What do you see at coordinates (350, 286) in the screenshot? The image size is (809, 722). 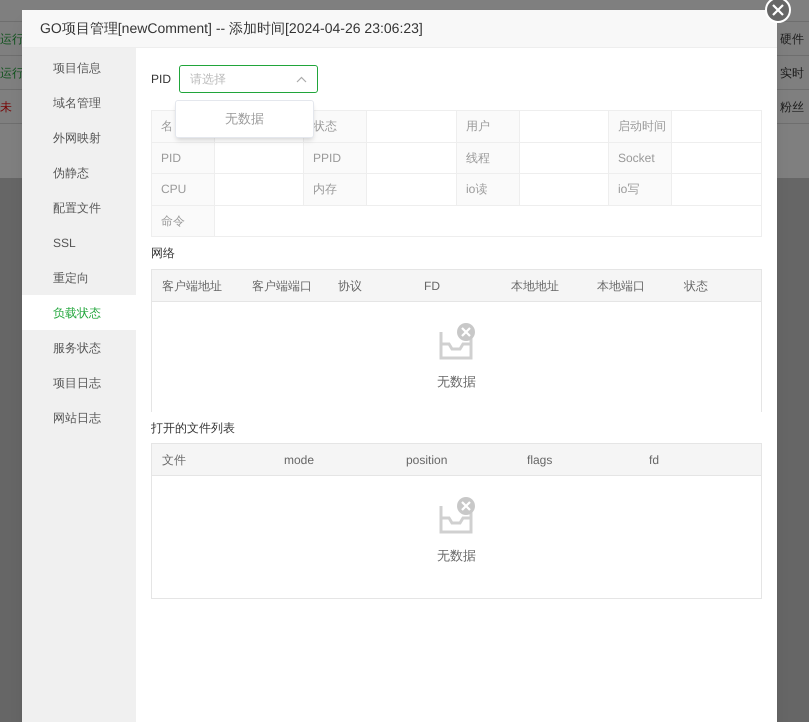 I see `column-header: 协议` at bounding box center [350, 286].